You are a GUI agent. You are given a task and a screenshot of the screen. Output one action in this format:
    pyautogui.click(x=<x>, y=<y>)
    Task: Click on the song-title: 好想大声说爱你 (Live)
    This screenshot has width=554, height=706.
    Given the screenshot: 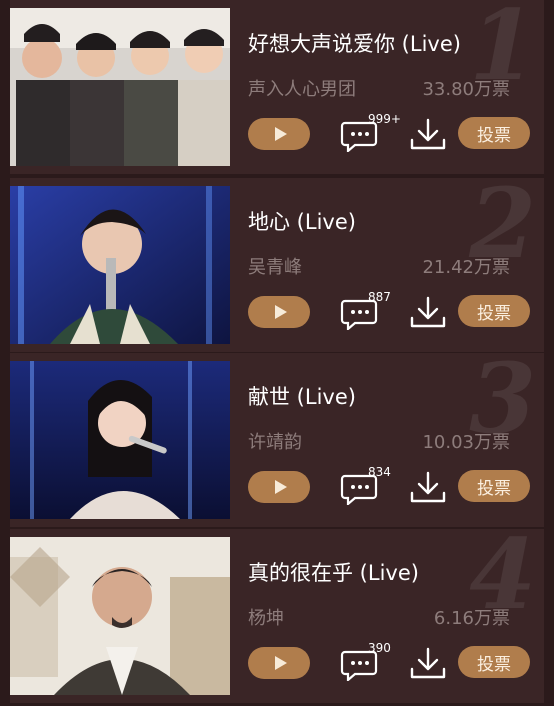 What is the action you would take?
    pyautogui.click(x=354, y=43)
    